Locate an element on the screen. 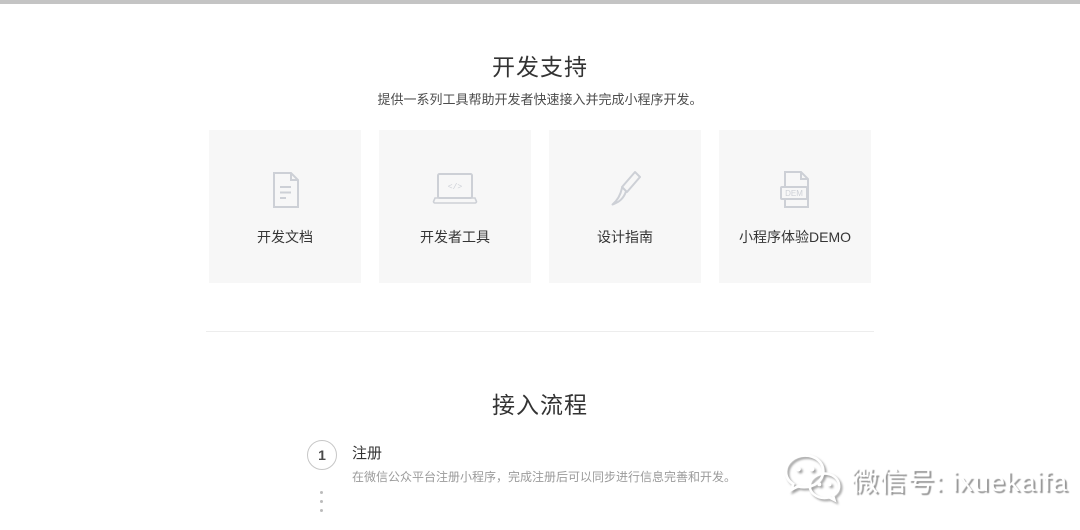  card-label-demo: 小程序体验DEMO is located at coordinates (795, 237).